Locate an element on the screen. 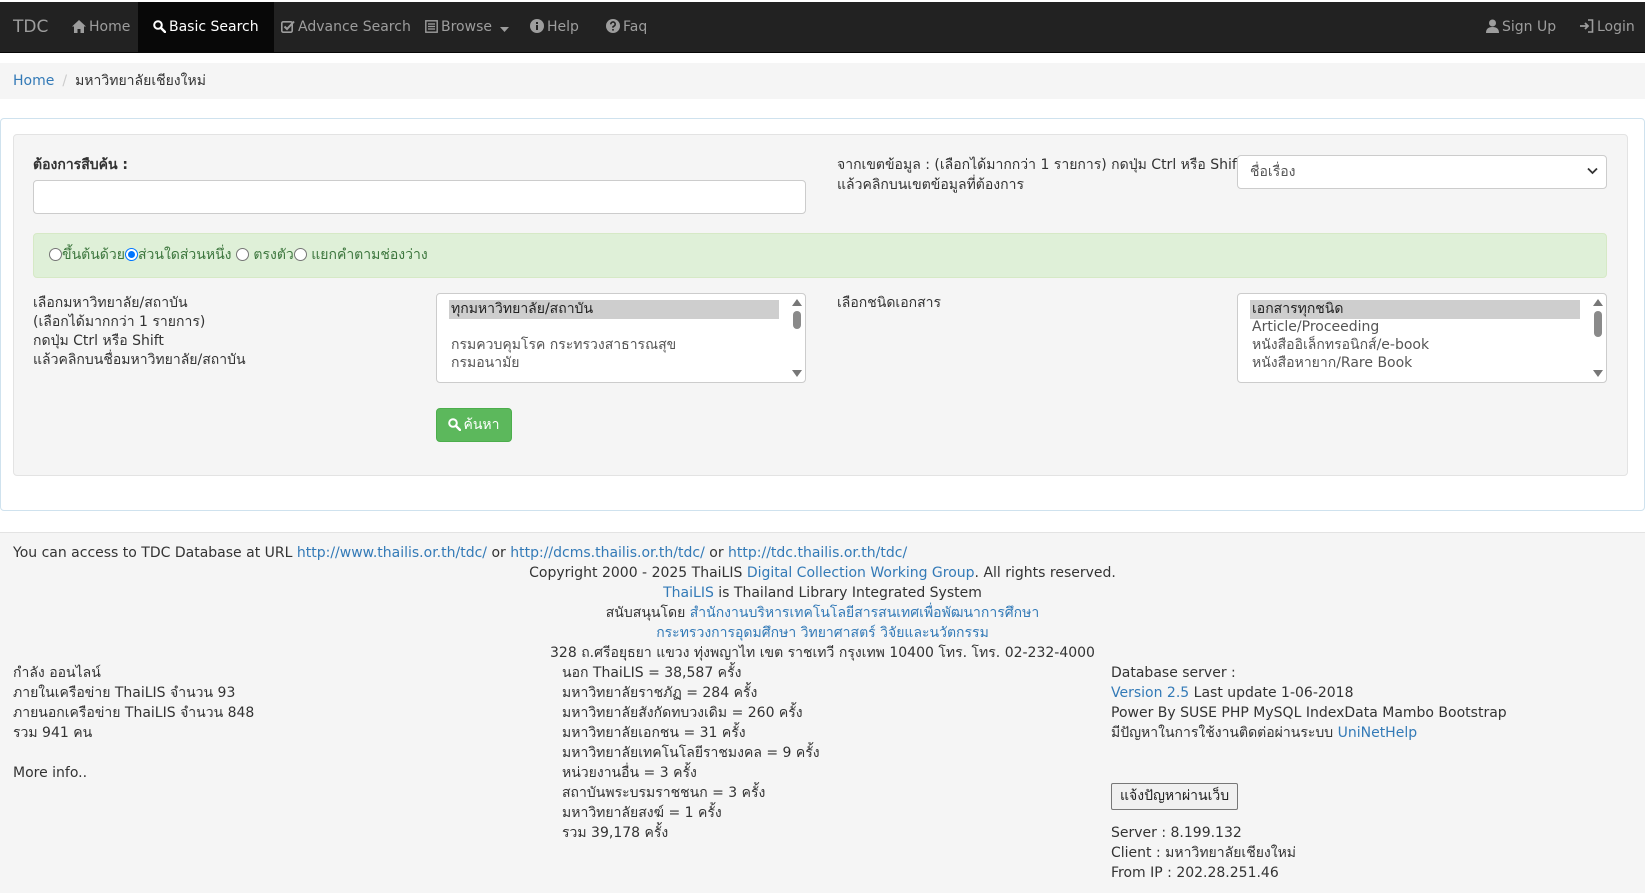 The image size is (1645, 893). uninethelp-link: UniNetHelp is located at coordinates (1378, 733).